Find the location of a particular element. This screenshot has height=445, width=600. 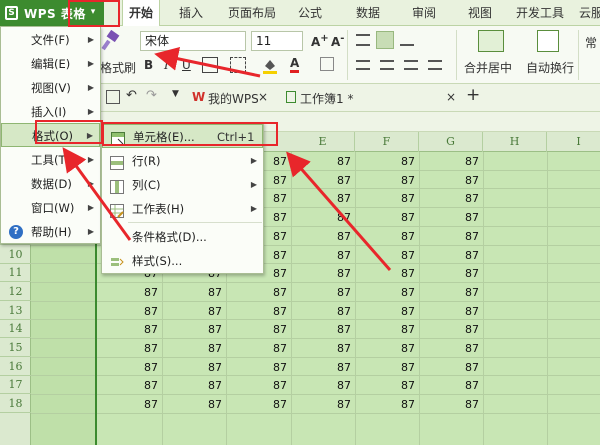

wrap-text-label: 自动换行 is located at coordinates (550, 67).